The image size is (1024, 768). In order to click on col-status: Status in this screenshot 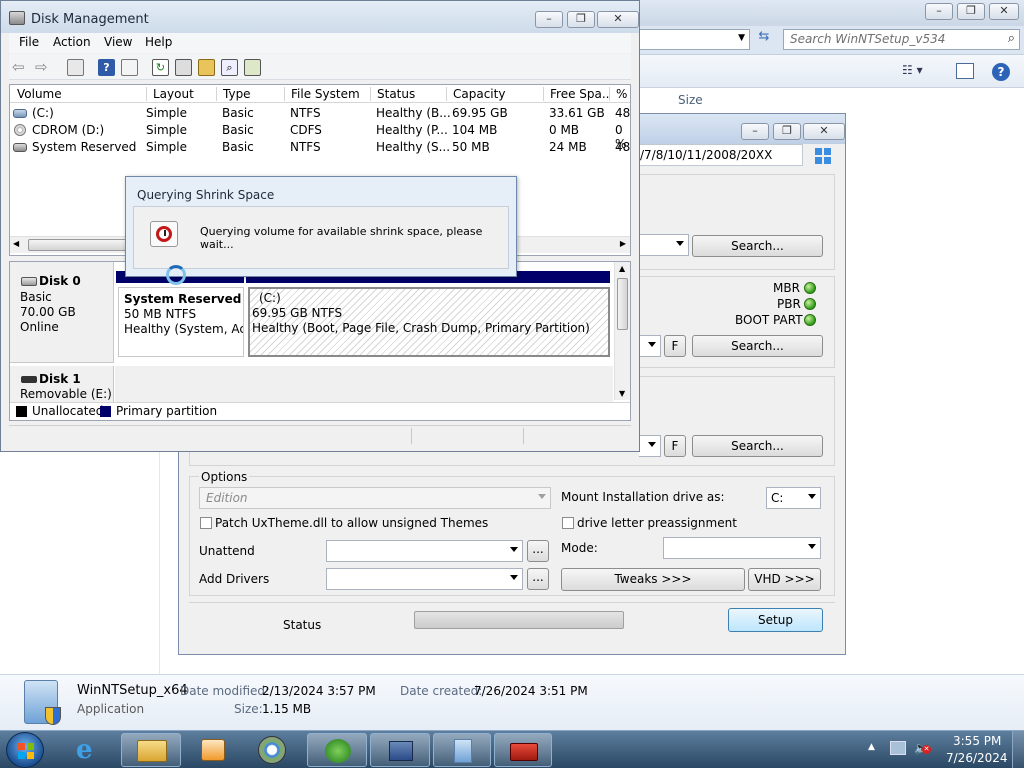, I will do `click(408, 94)`.